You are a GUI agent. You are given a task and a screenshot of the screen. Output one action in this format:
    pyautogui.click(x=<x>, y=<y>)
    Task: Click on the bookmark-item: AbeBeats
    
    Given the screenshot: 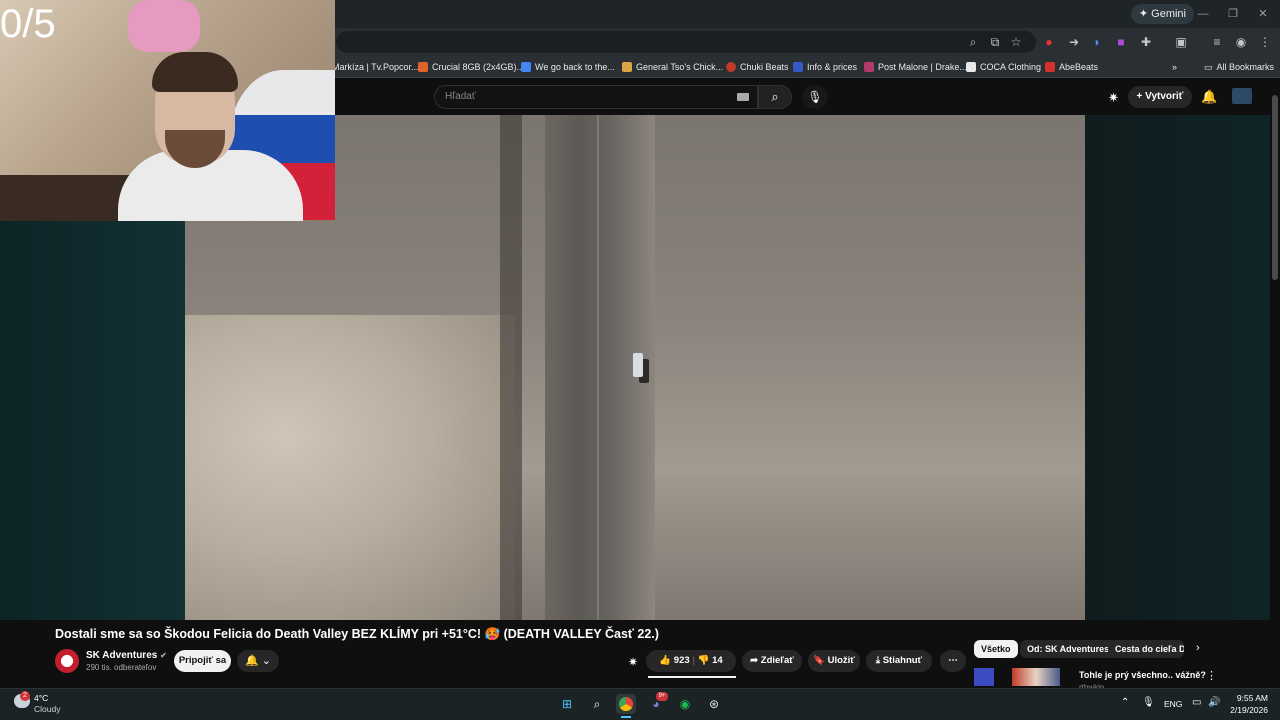 What is the action you would take?
    pyautogui.click(x=1071, y=67)
    